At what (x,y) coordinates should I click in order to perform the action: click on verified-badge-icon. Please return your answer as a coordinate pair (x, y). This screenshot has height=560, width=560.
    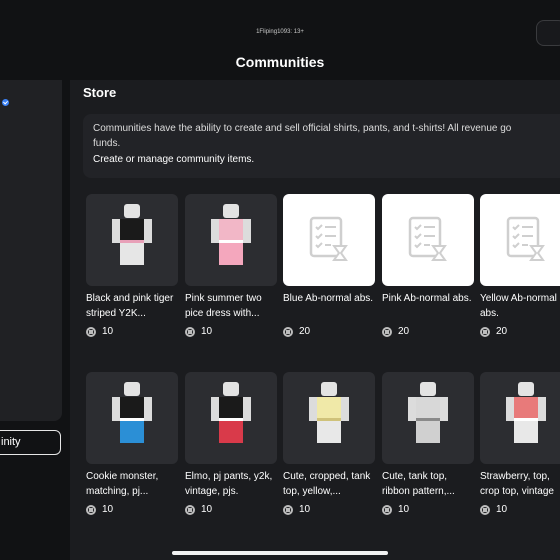
    Looking at the image, I should click on (5, 103).